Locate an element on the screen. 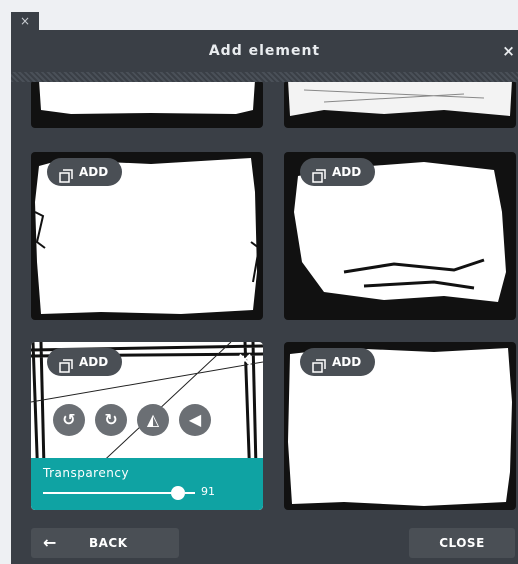  remove-icon: ✕ is located at coordinates (245, 360).